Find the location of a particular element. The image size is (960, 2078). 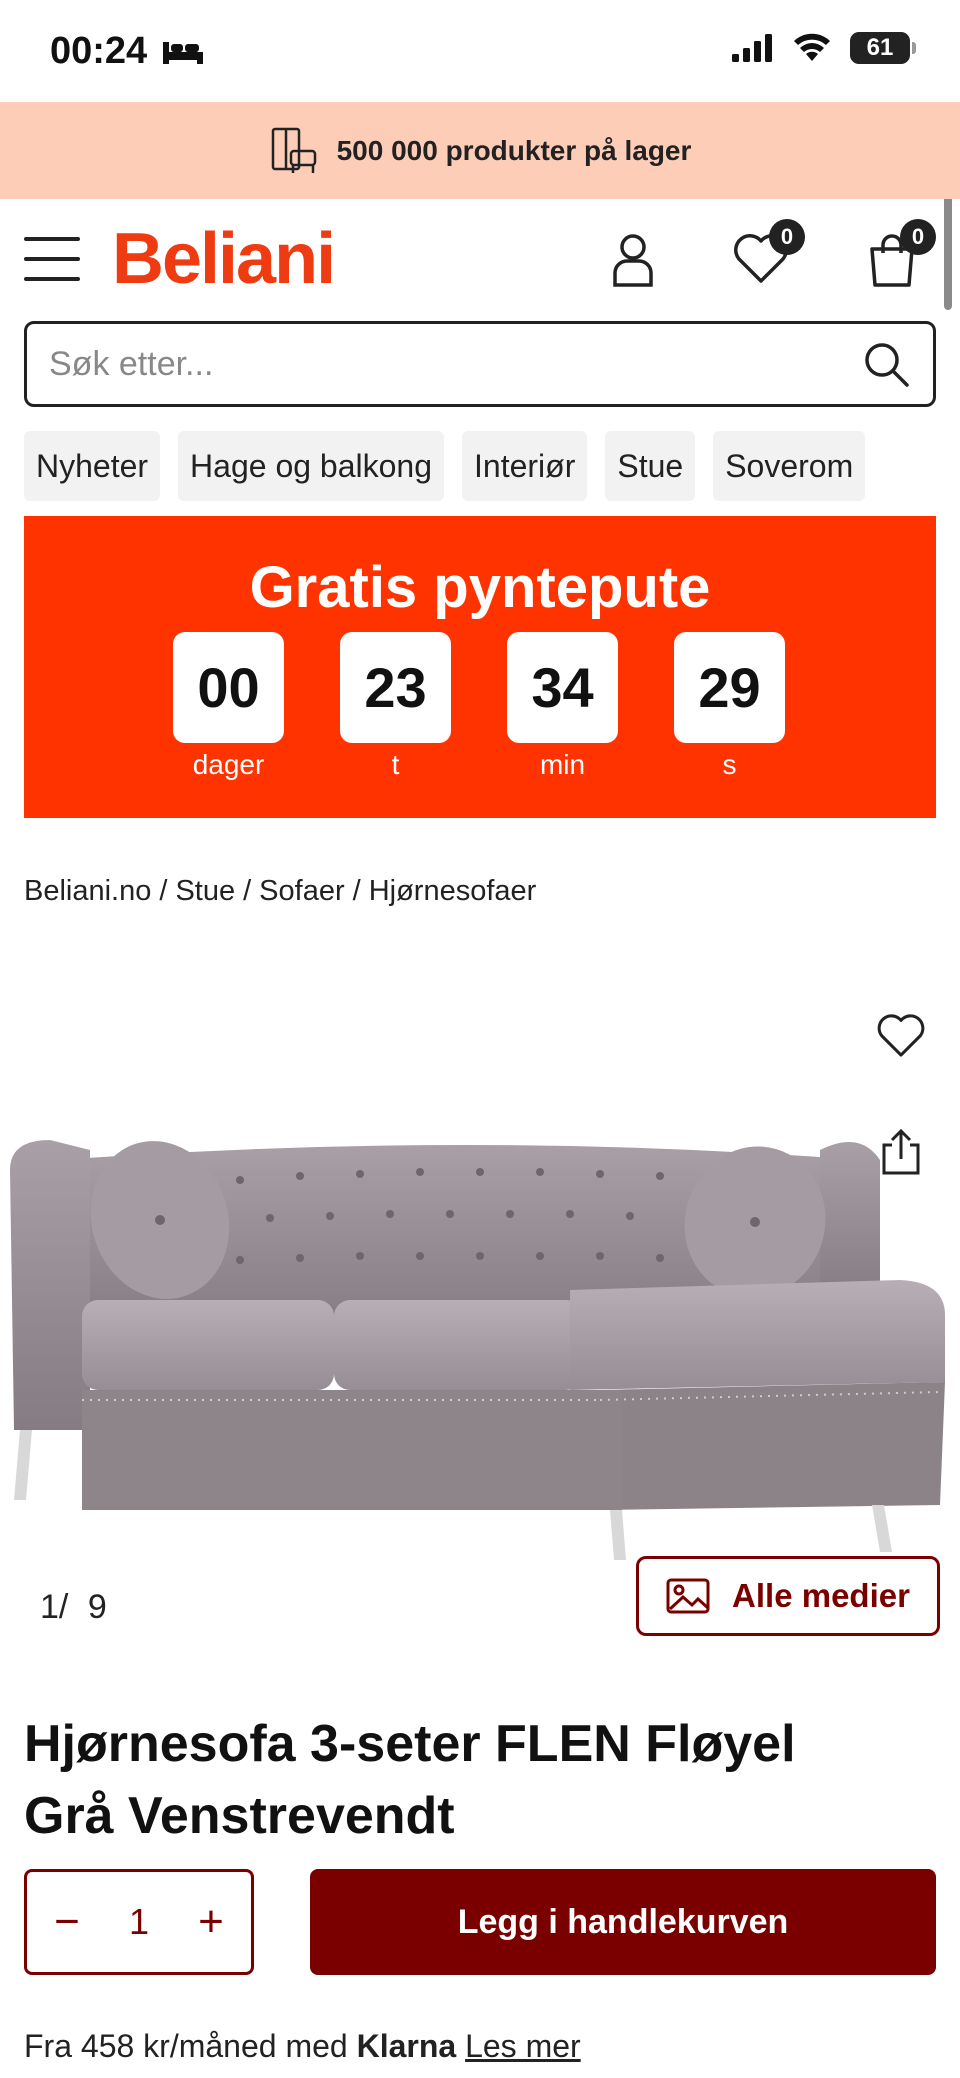

countdown-timer: 00 dager 23 t 34 min 29 s is located at coordinates (479, 706).